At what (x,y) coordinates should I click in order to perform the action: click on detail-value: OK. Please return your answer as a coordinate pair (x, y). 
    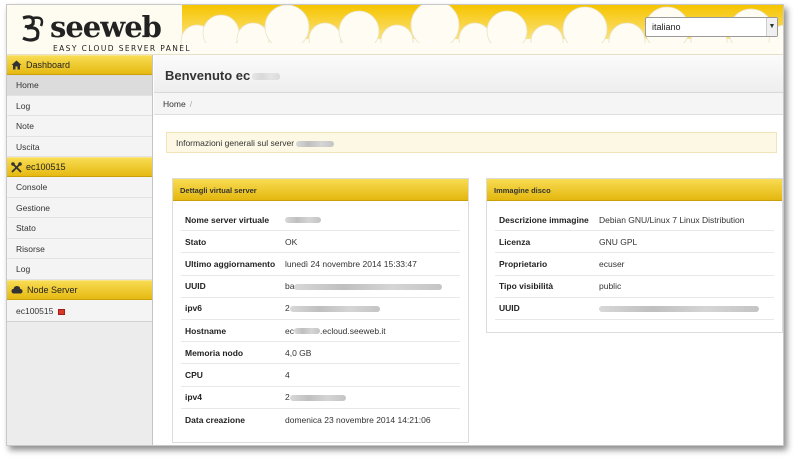
    Looking at the image, I should click on (291, 241).